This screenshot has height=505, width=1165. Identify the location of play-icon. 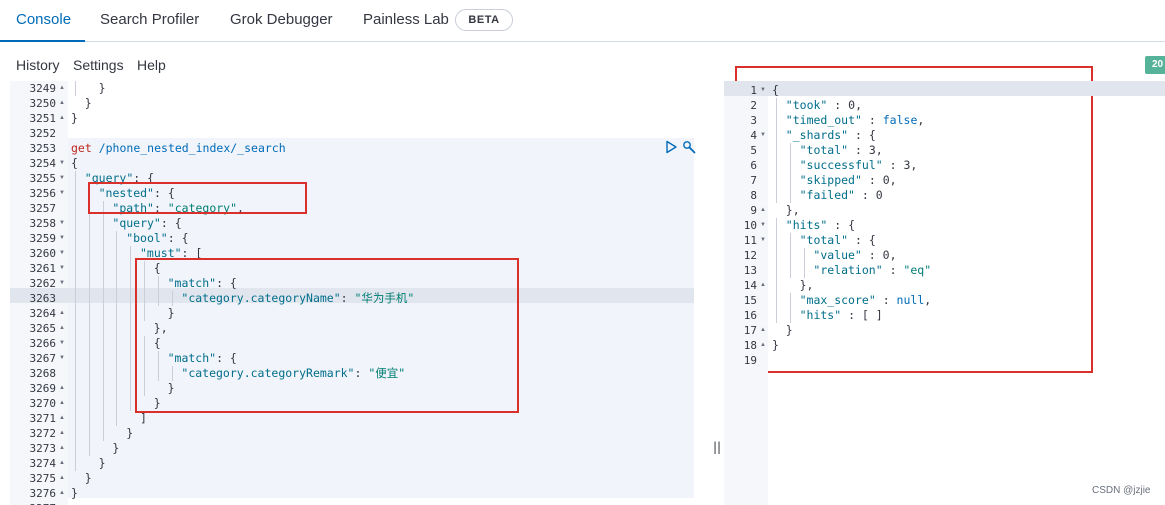
(671, 147).